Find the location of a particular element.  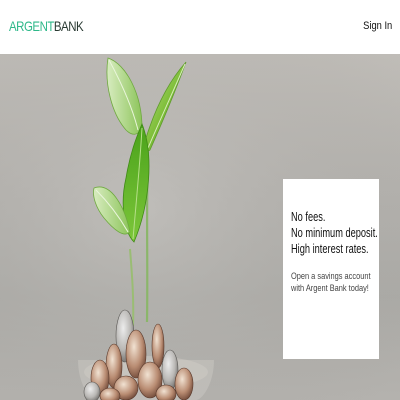

logo-text-bank: BANK is located at coordinates (68, 26).